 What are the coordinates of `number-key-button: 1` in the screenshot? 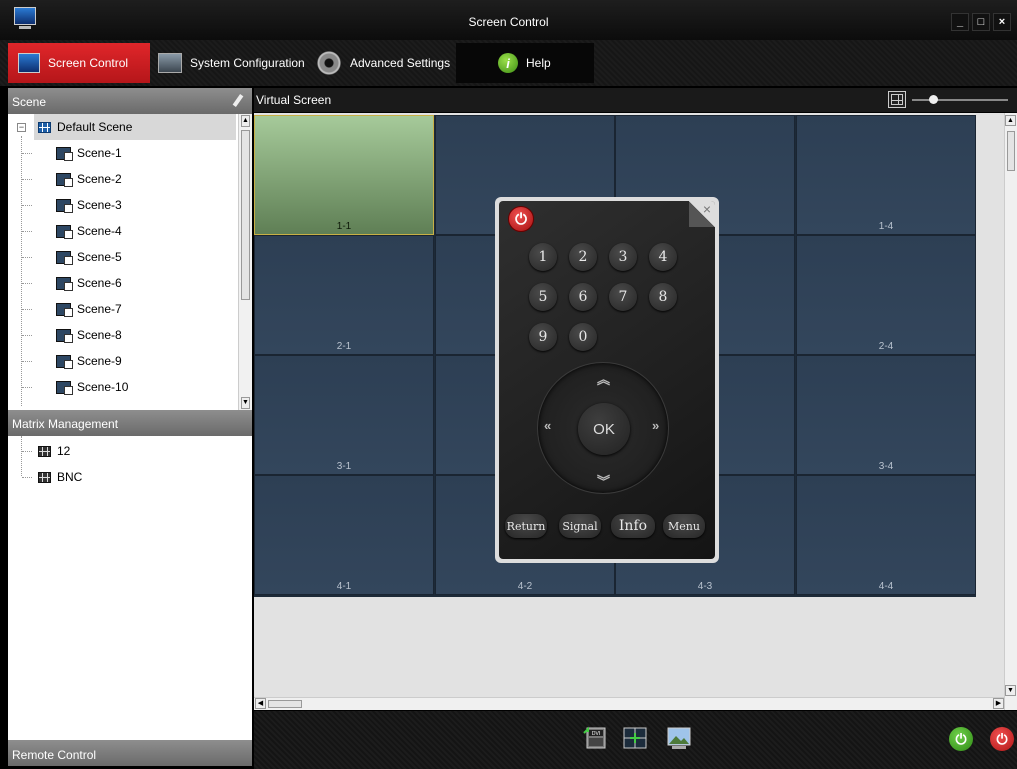 It's located at (543, 257).